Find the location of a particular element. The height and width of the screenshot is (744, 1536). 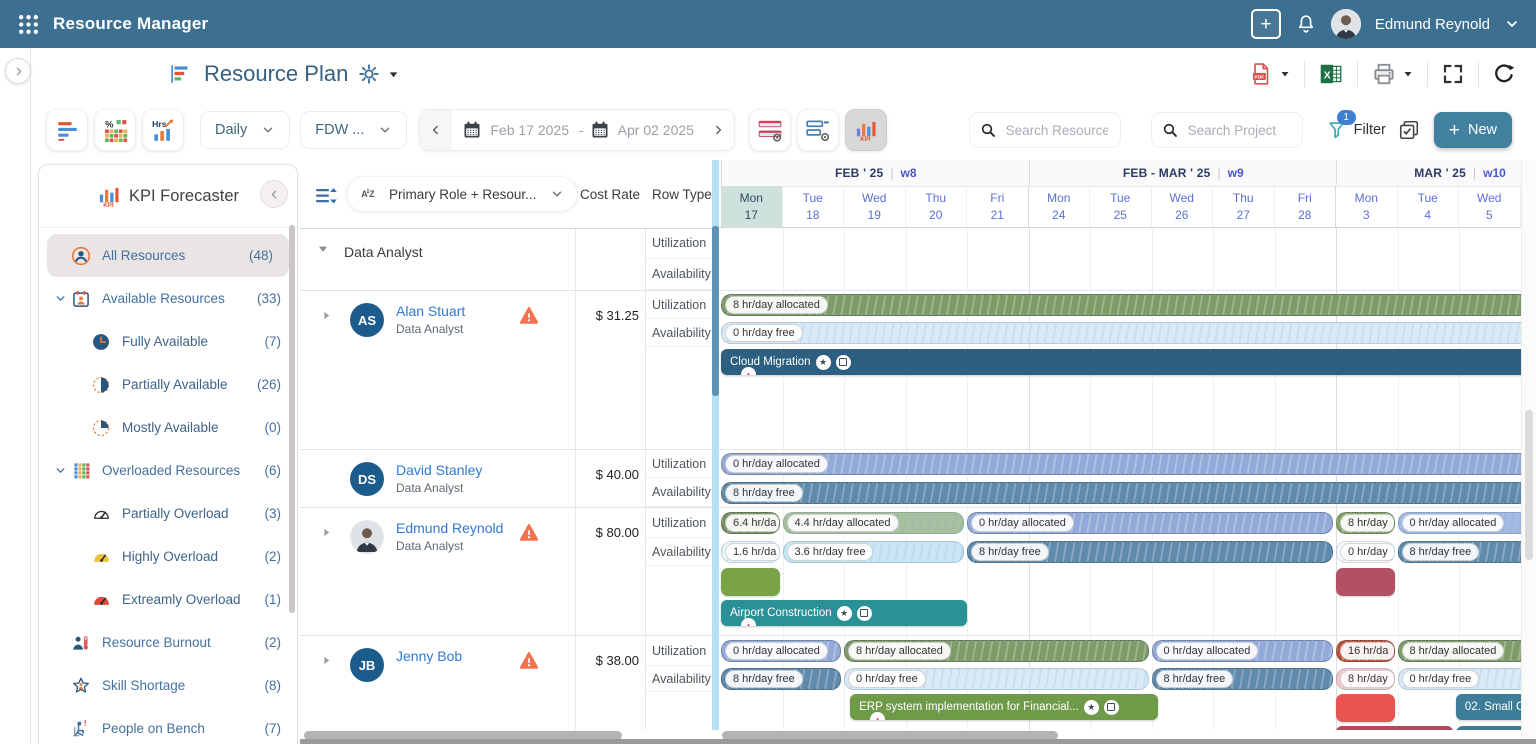

sidebar-item-all-resources: All Resources (48) is located at coordinates (168, 255).